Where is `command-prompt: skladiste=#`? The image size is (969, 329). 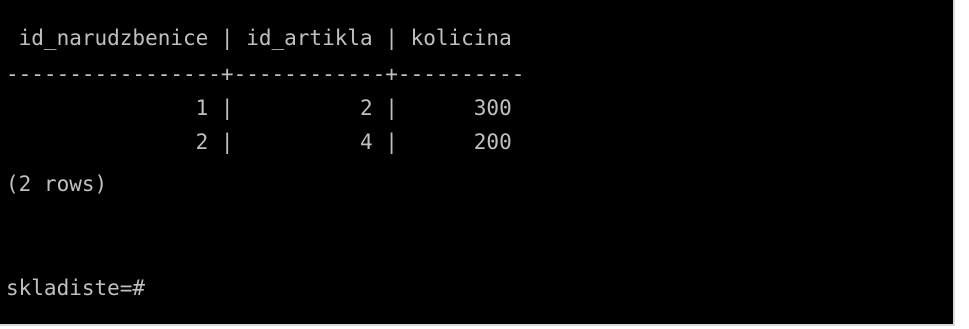
command-prompt: skladiste=# is located at coordinates (75, 288).